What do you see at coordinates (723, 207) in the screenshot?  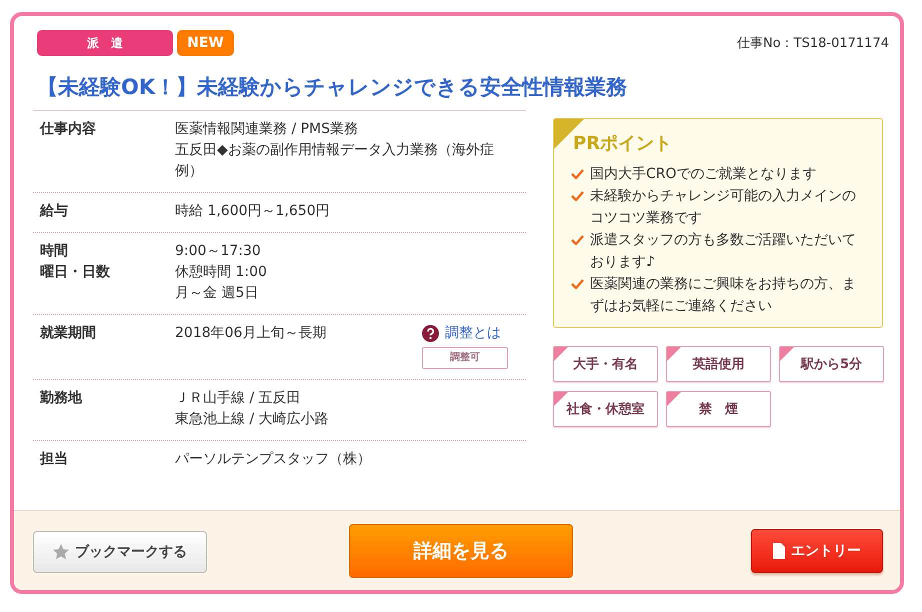 I see `pr-point: 未経験からチャレンジ可能の入力メインのコツコツ業務です` at bounding box center [723, 207].